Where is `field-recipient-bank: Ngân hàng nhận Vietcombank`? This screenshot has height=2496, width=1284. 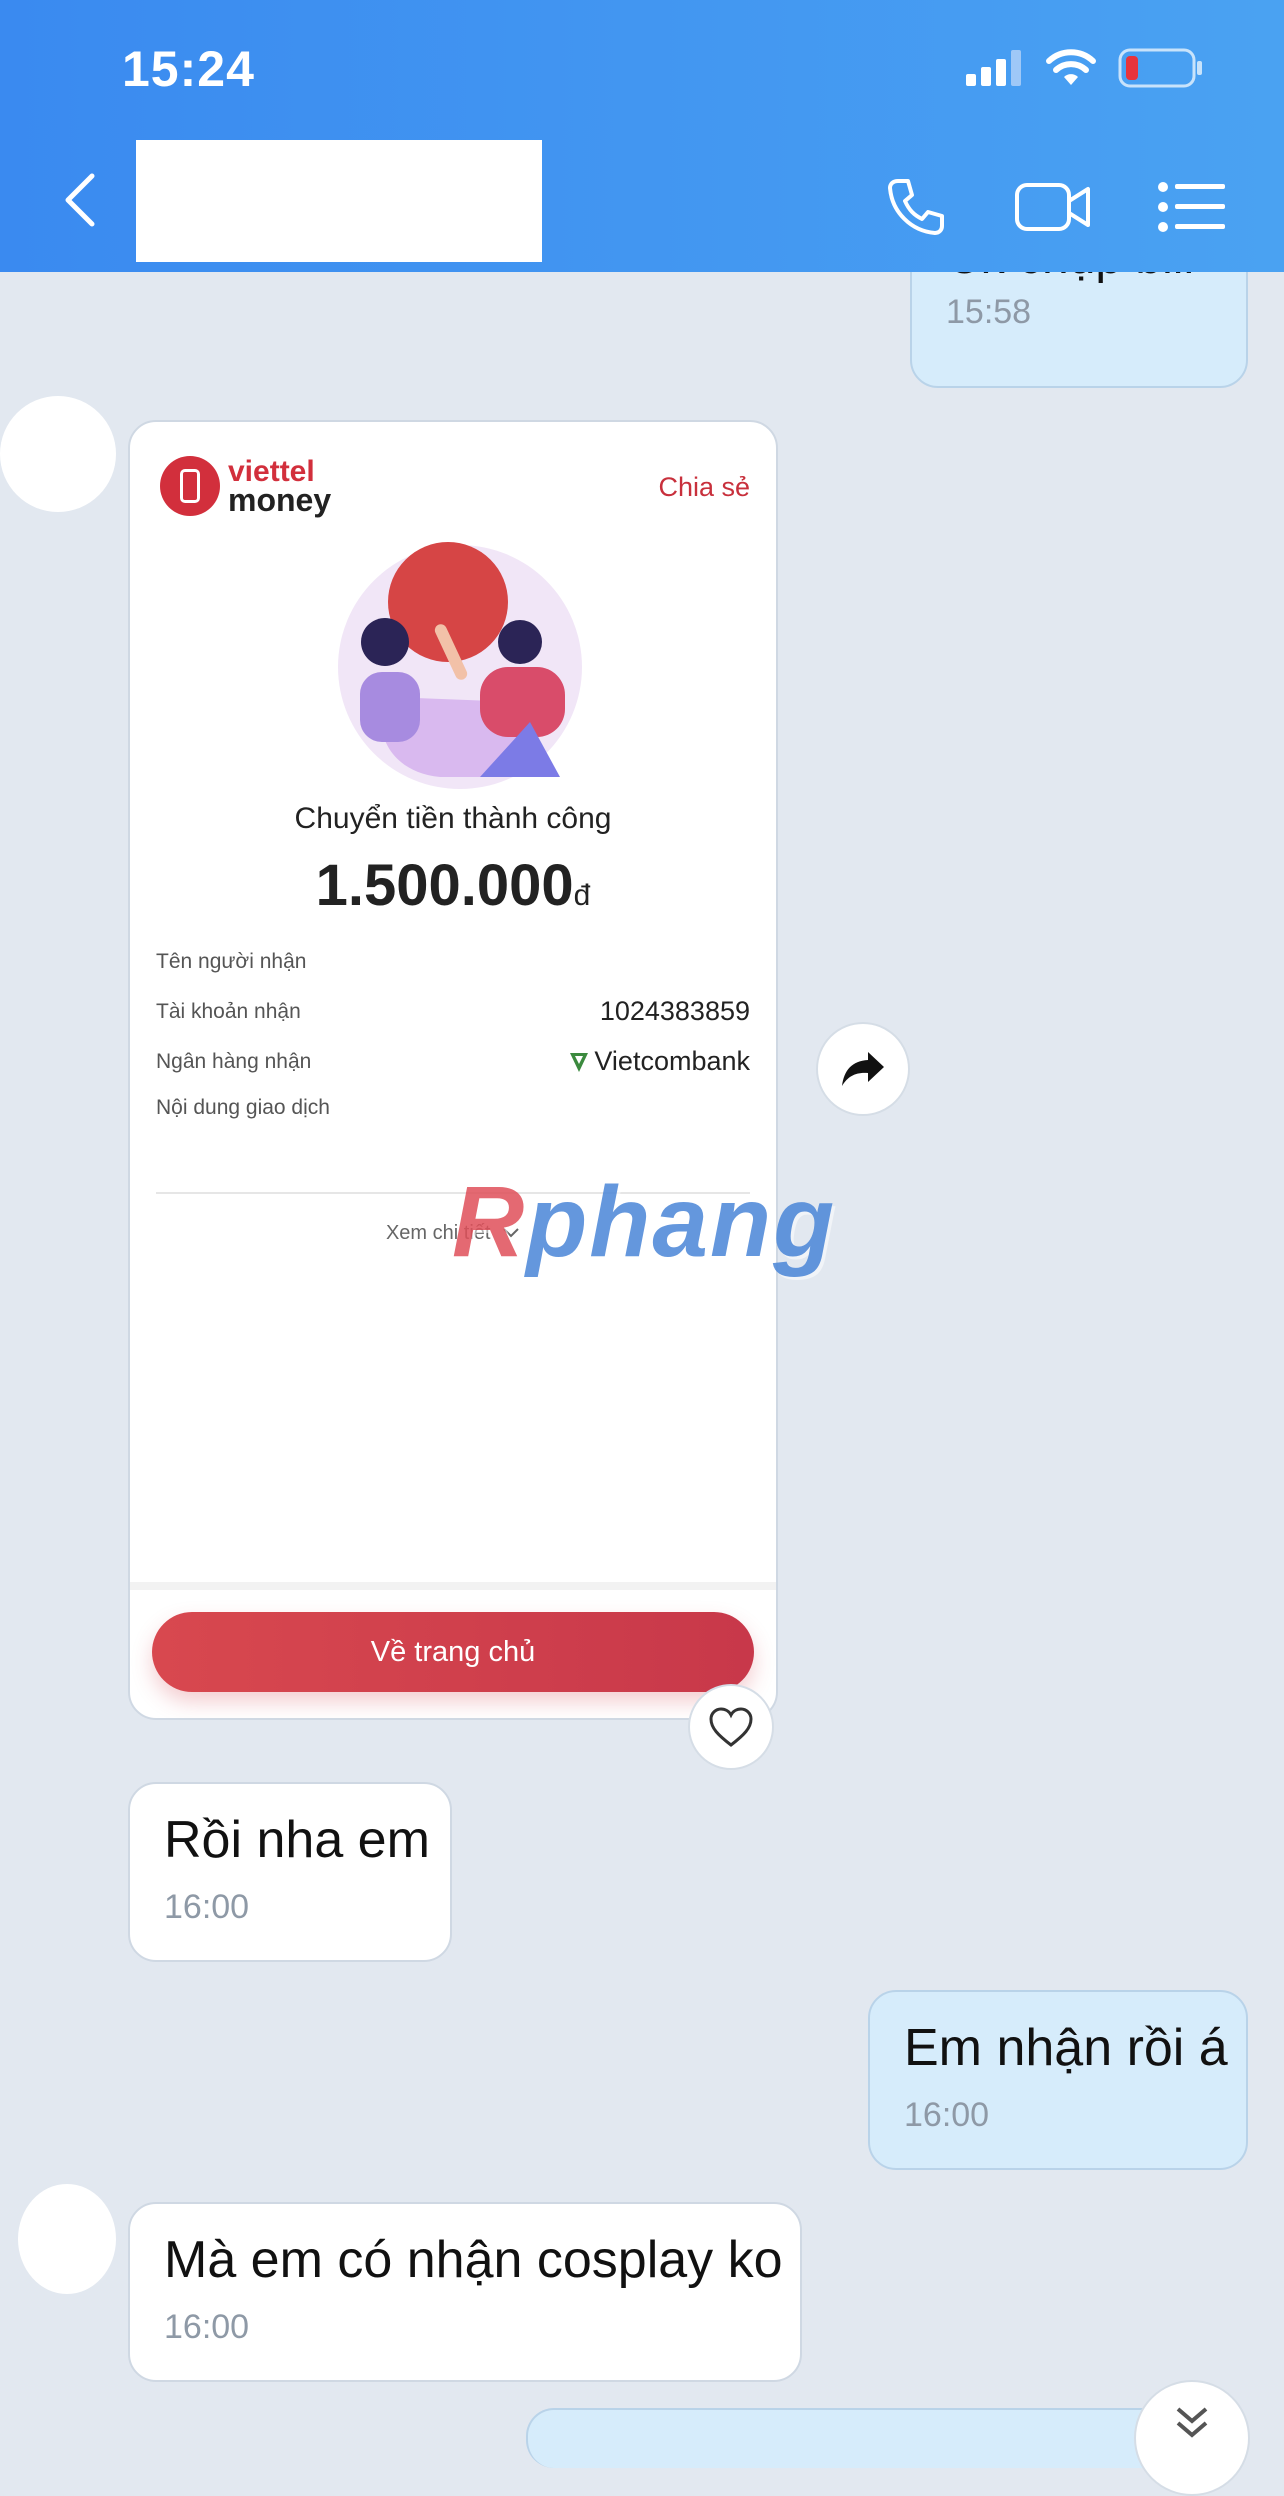 field-recipient-bank: Ngân hàng nhận Vietcombank is located at coordinates (453, 1061).